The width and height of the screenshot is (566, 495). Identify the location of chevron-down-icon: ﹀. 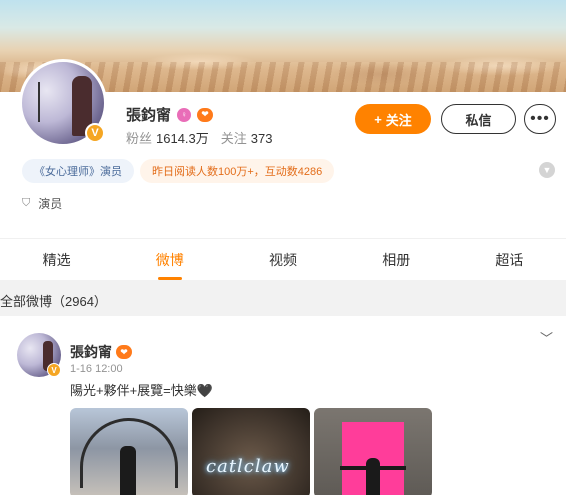
(546, 337).